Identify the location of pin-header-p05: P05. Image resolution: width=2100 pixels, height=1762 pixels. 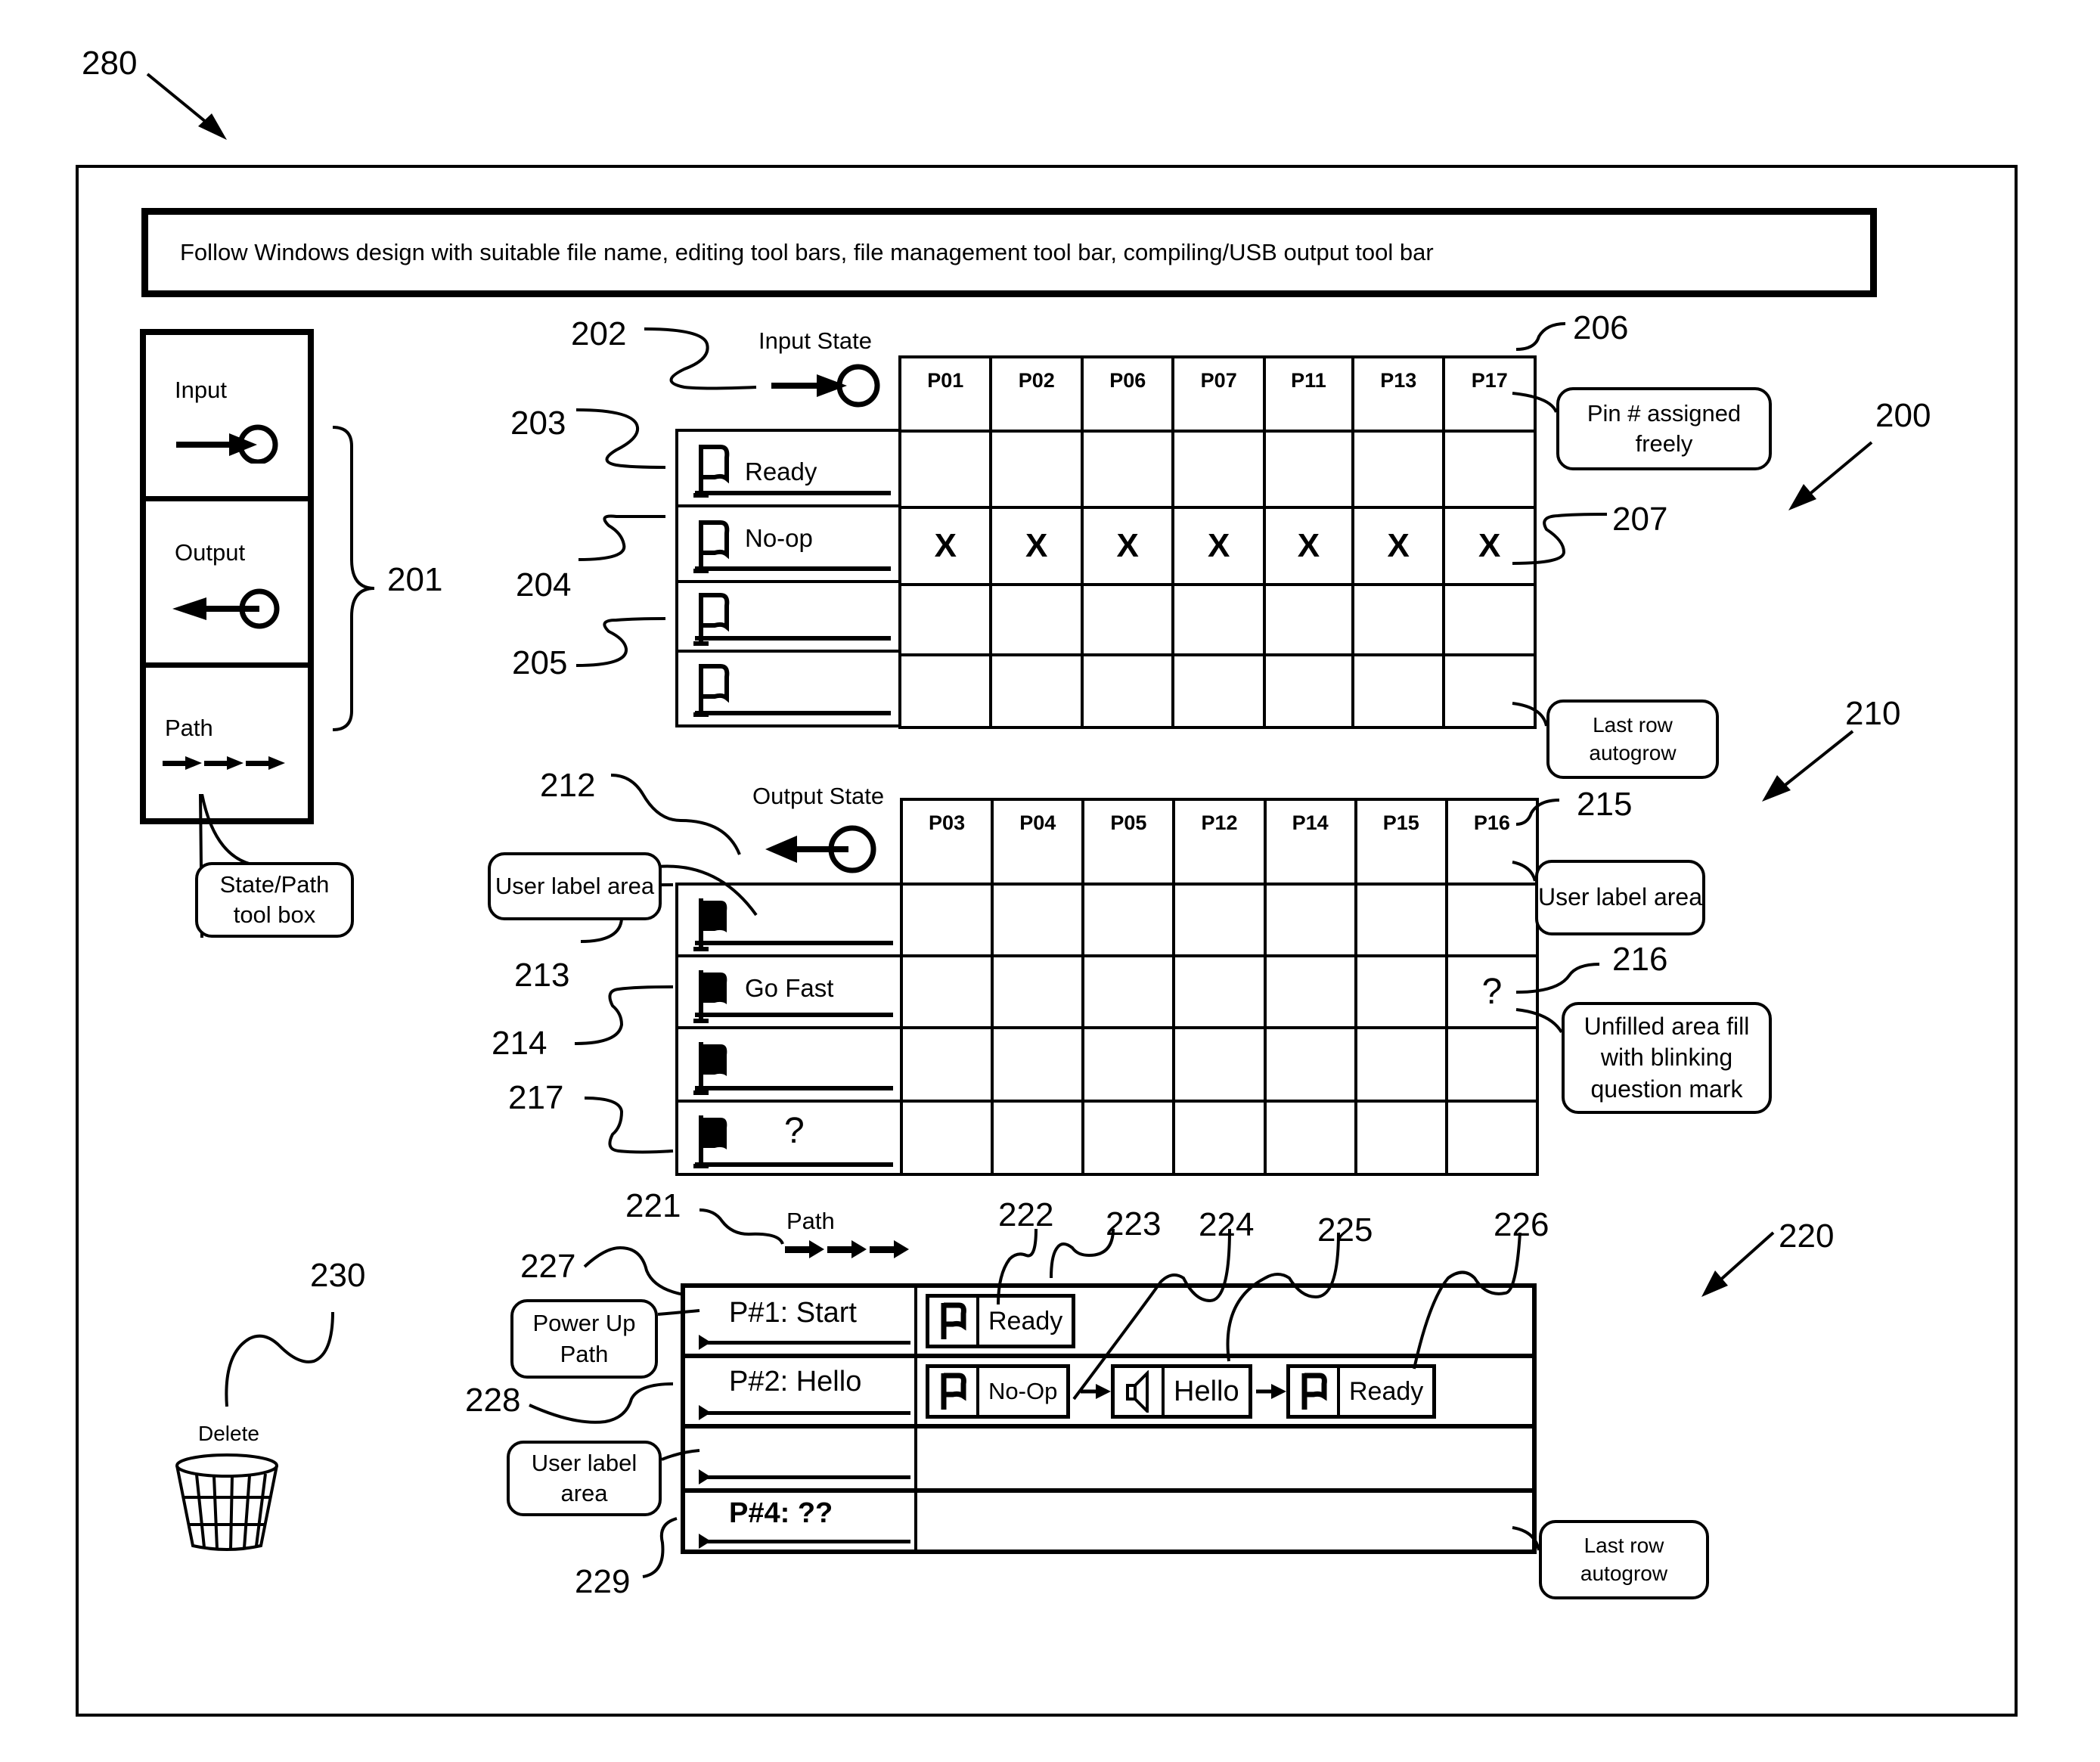
(1128, 842).